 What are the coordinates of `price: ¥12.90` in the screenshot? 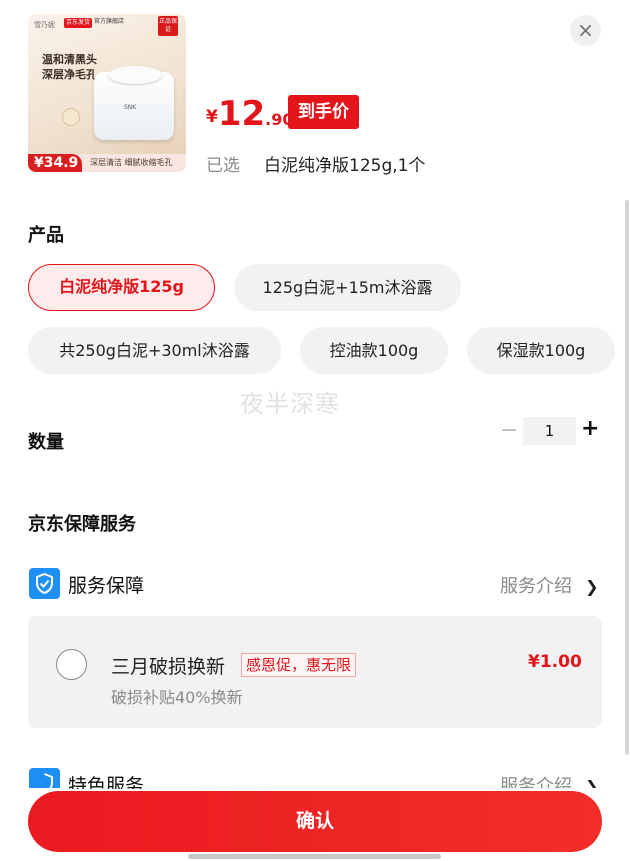 It's located at (250, 114).